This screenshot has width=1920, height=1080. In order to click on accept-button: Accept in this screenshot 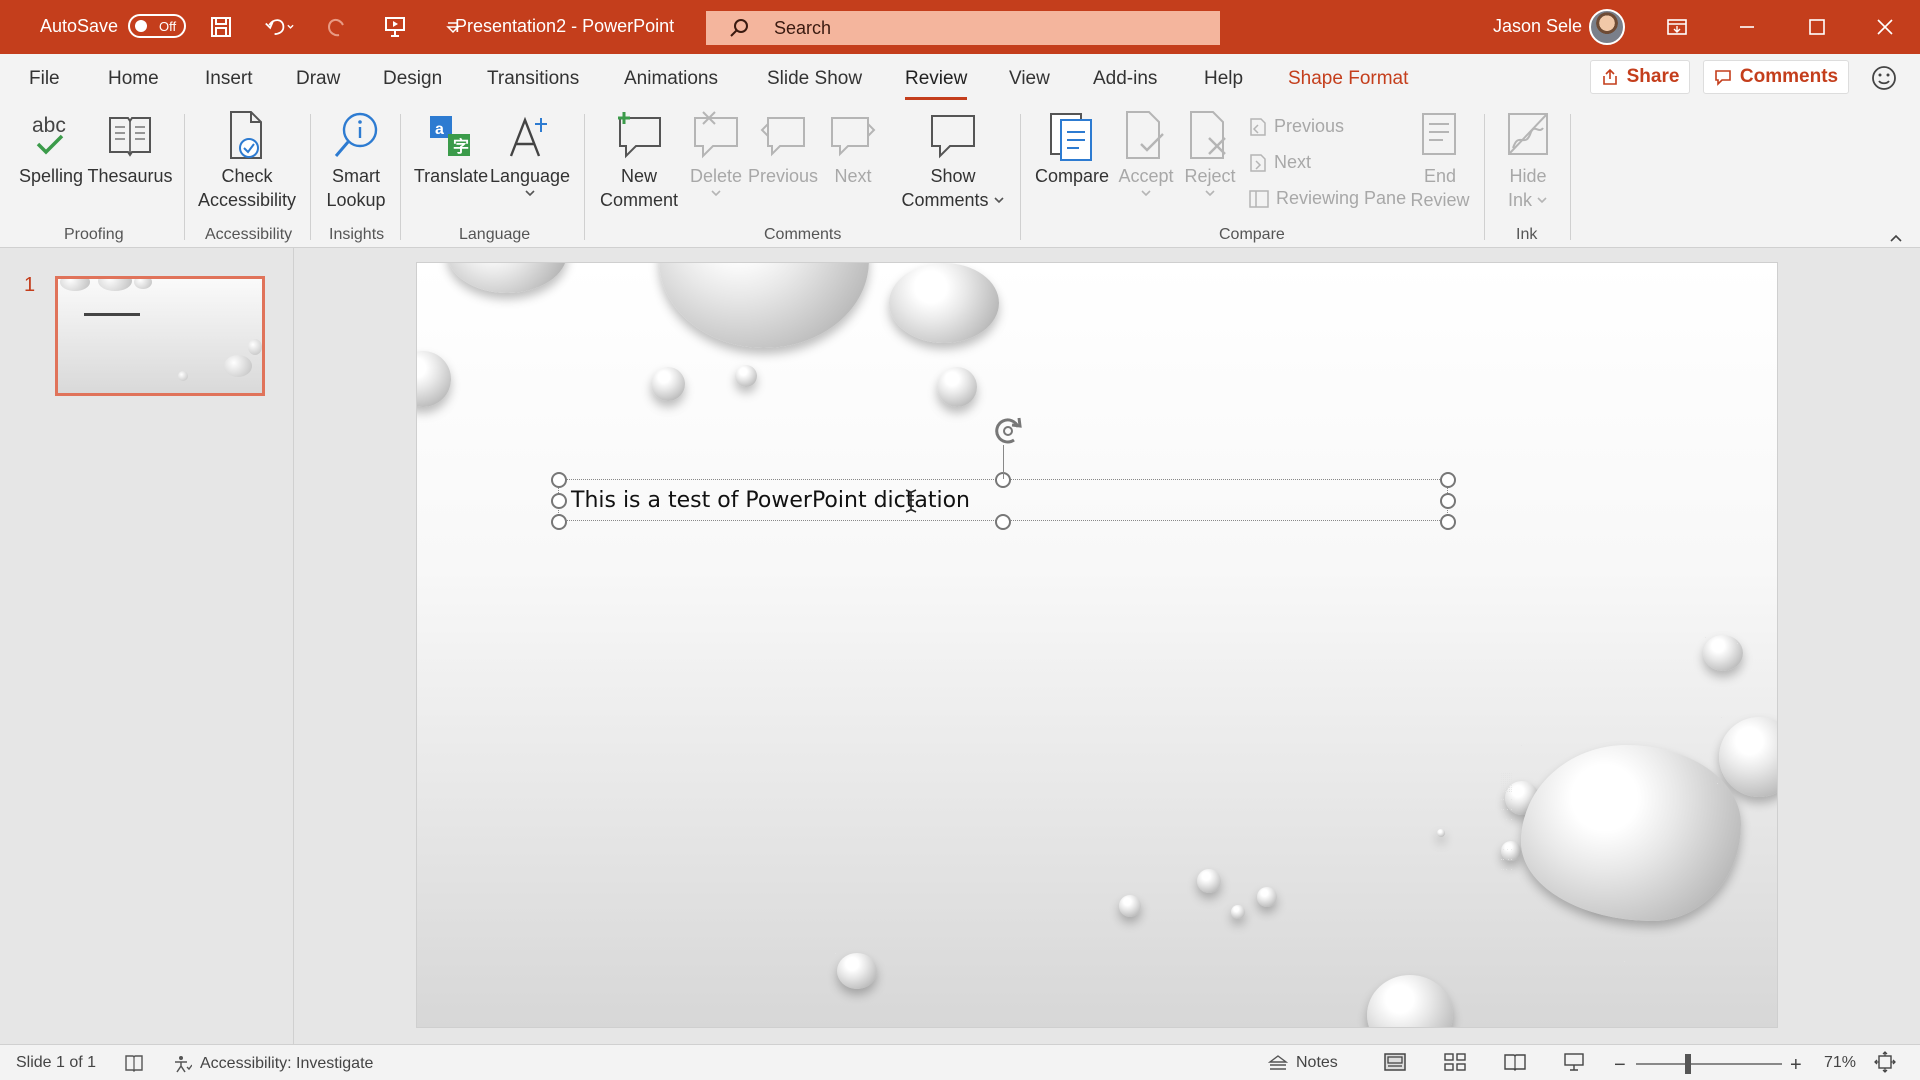, I will do `click(1146, 154)`.